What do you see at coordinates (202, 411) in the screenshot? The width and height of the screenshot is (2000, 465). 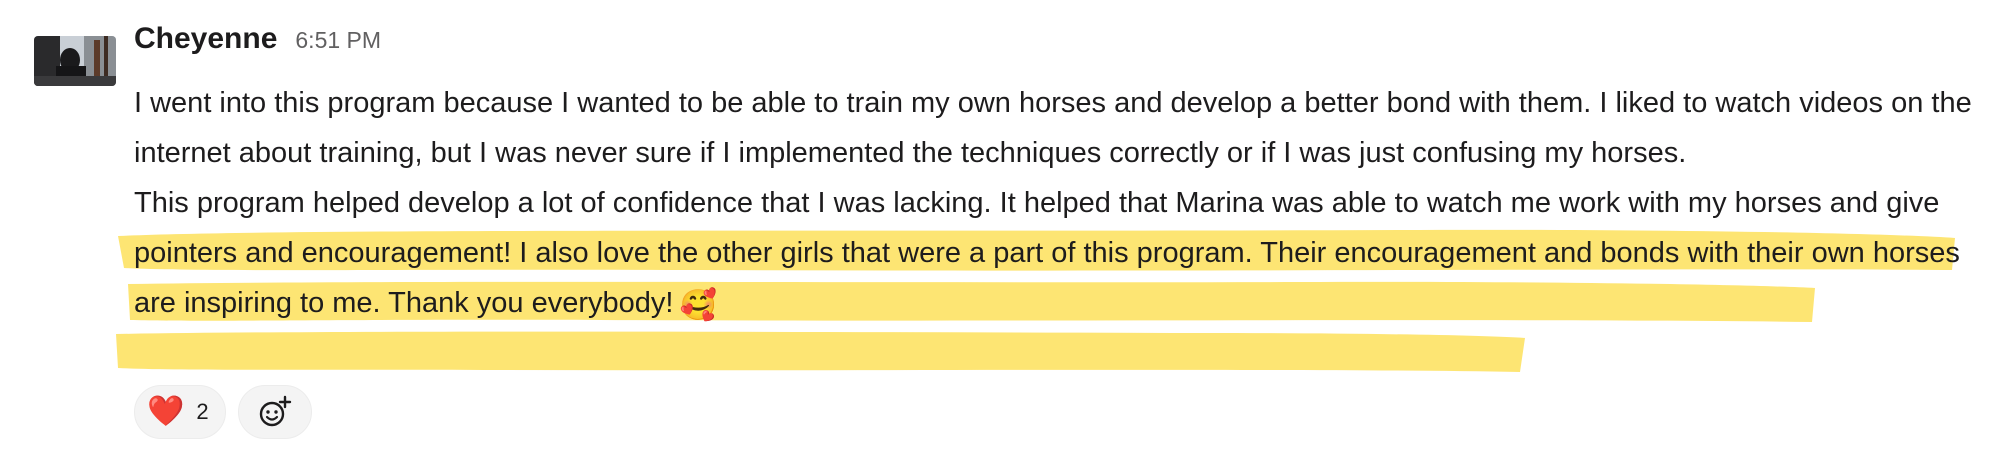 I see `reaction-count: 2` at bounding box center [202, 411].